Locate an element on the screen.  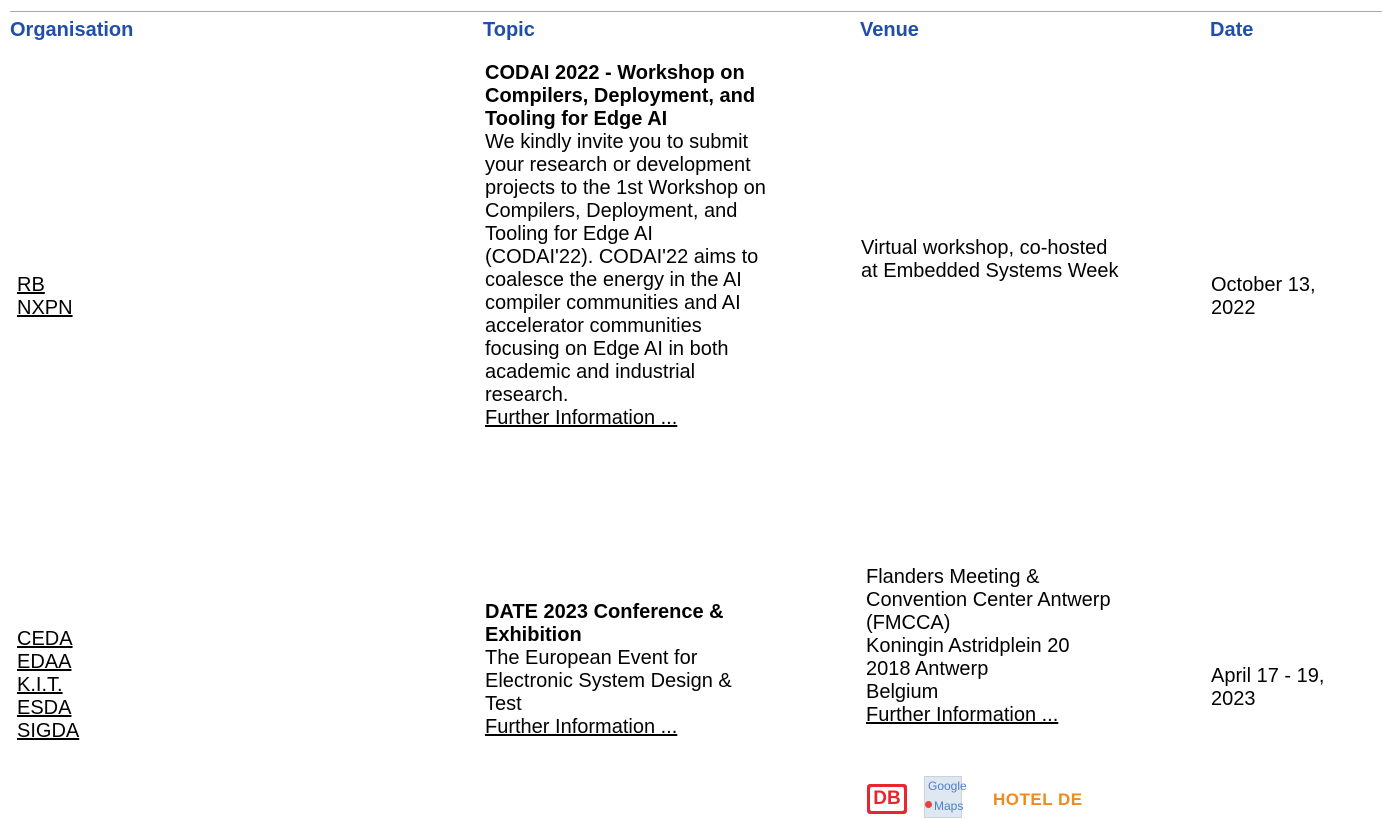
map-pin-icon is located at coordinates (928, 804).